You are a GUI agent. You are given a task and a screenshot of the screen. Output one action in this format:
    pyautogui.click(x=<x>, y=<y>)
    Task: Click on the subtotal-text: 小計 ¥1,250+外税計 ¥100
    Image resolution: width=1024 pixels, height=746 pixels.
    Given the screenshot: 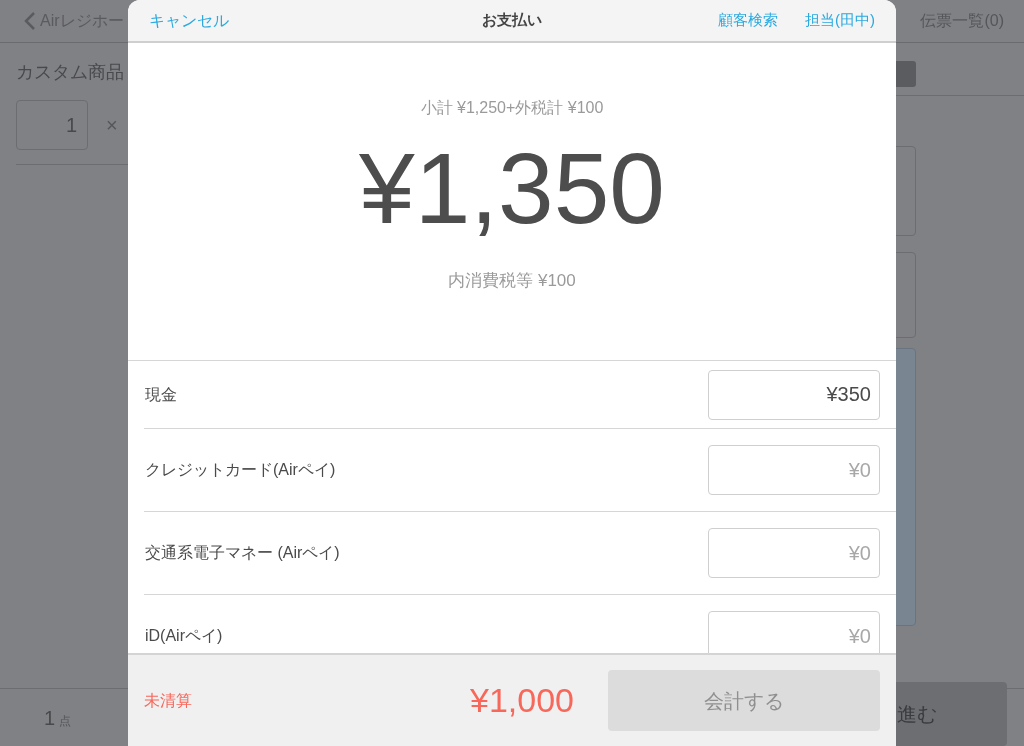 What is the action you would take?
    pyautogui.click(x=512, y=108)
    